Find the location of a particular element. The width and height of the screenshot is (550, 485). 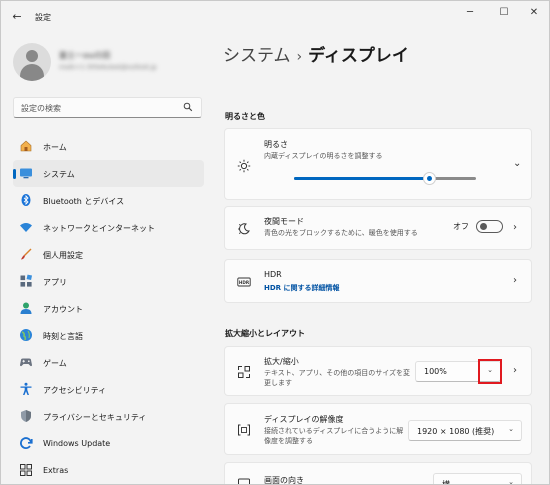

night-light-card: 夜間モード 青色の光をブロックするために、暖色を使用する オフ › is located at coordinates (378, 228).